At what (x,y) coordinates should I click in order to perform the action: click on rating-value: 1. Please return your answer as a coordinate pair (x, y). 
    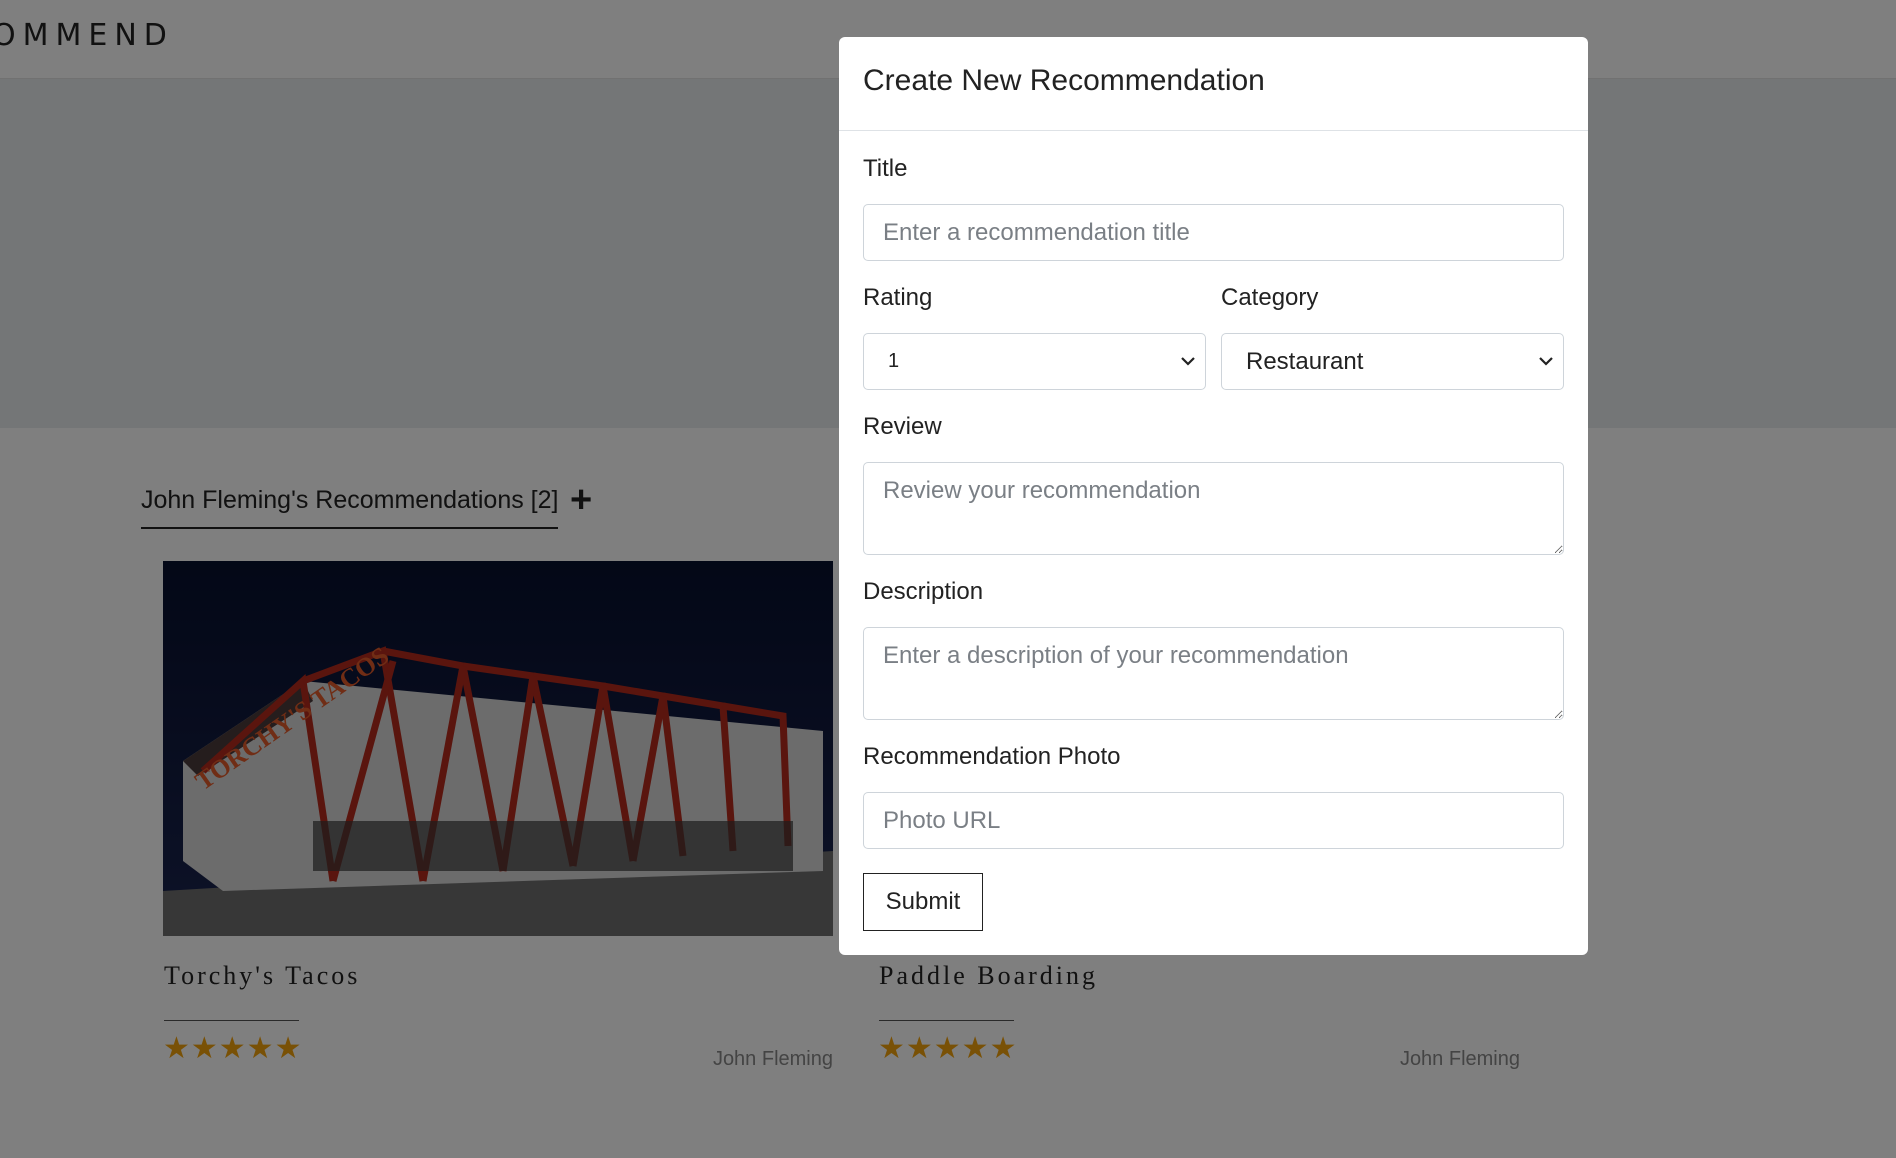
    Looking at the image, I should click on (894, 361).